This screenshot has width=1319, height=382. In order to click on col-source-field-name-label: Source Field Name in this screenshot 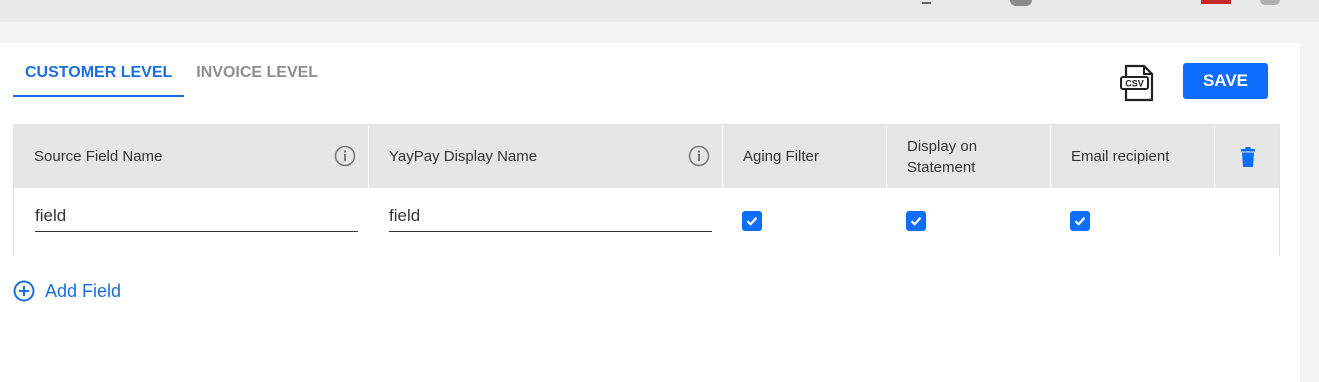, I will do `click(98, 156)`.